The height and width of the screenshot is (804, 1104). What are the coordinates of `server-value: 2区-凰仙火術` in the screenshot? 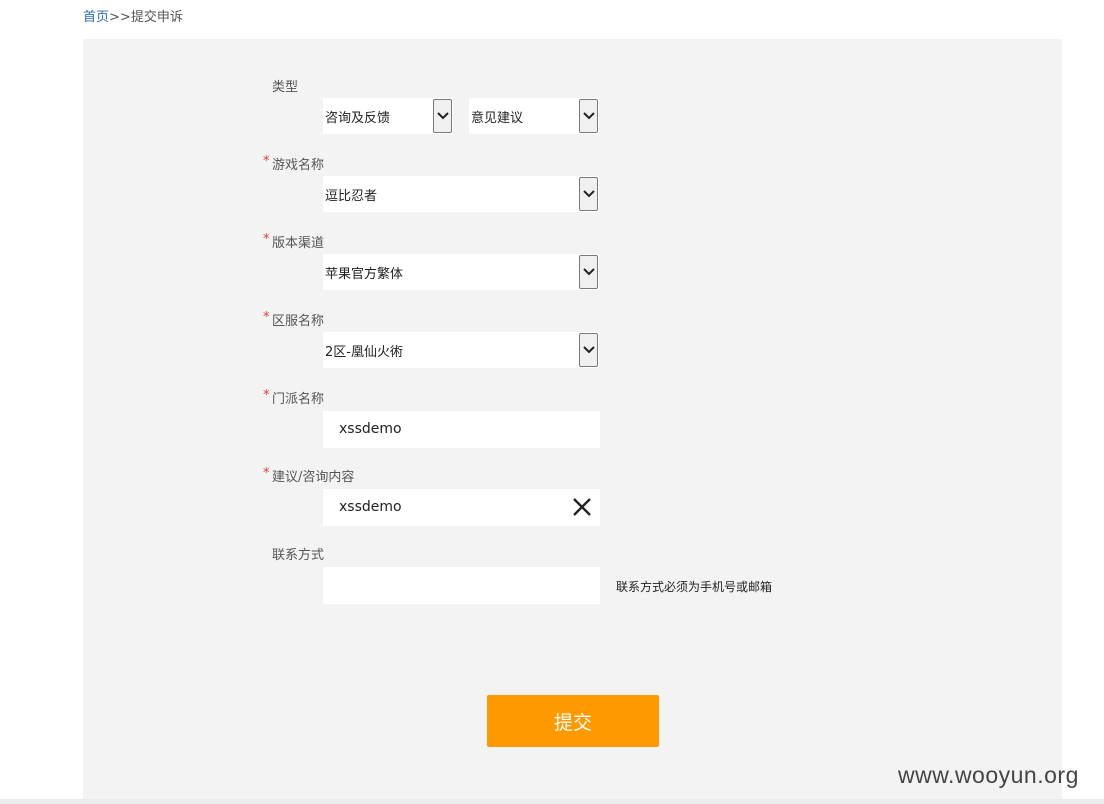 It's located at (364, 352).